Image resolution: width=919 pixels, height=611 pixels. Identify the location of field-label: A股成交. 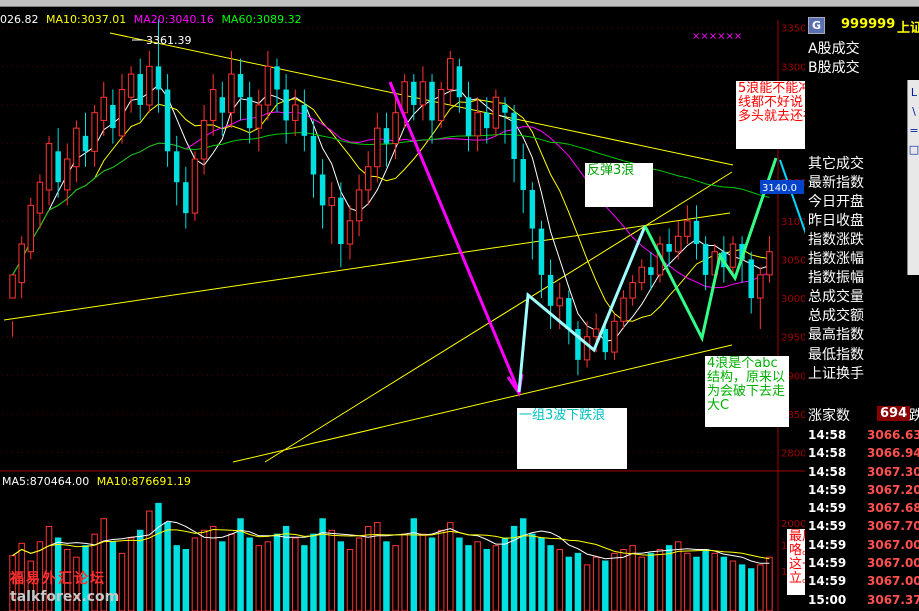
(834, 49).